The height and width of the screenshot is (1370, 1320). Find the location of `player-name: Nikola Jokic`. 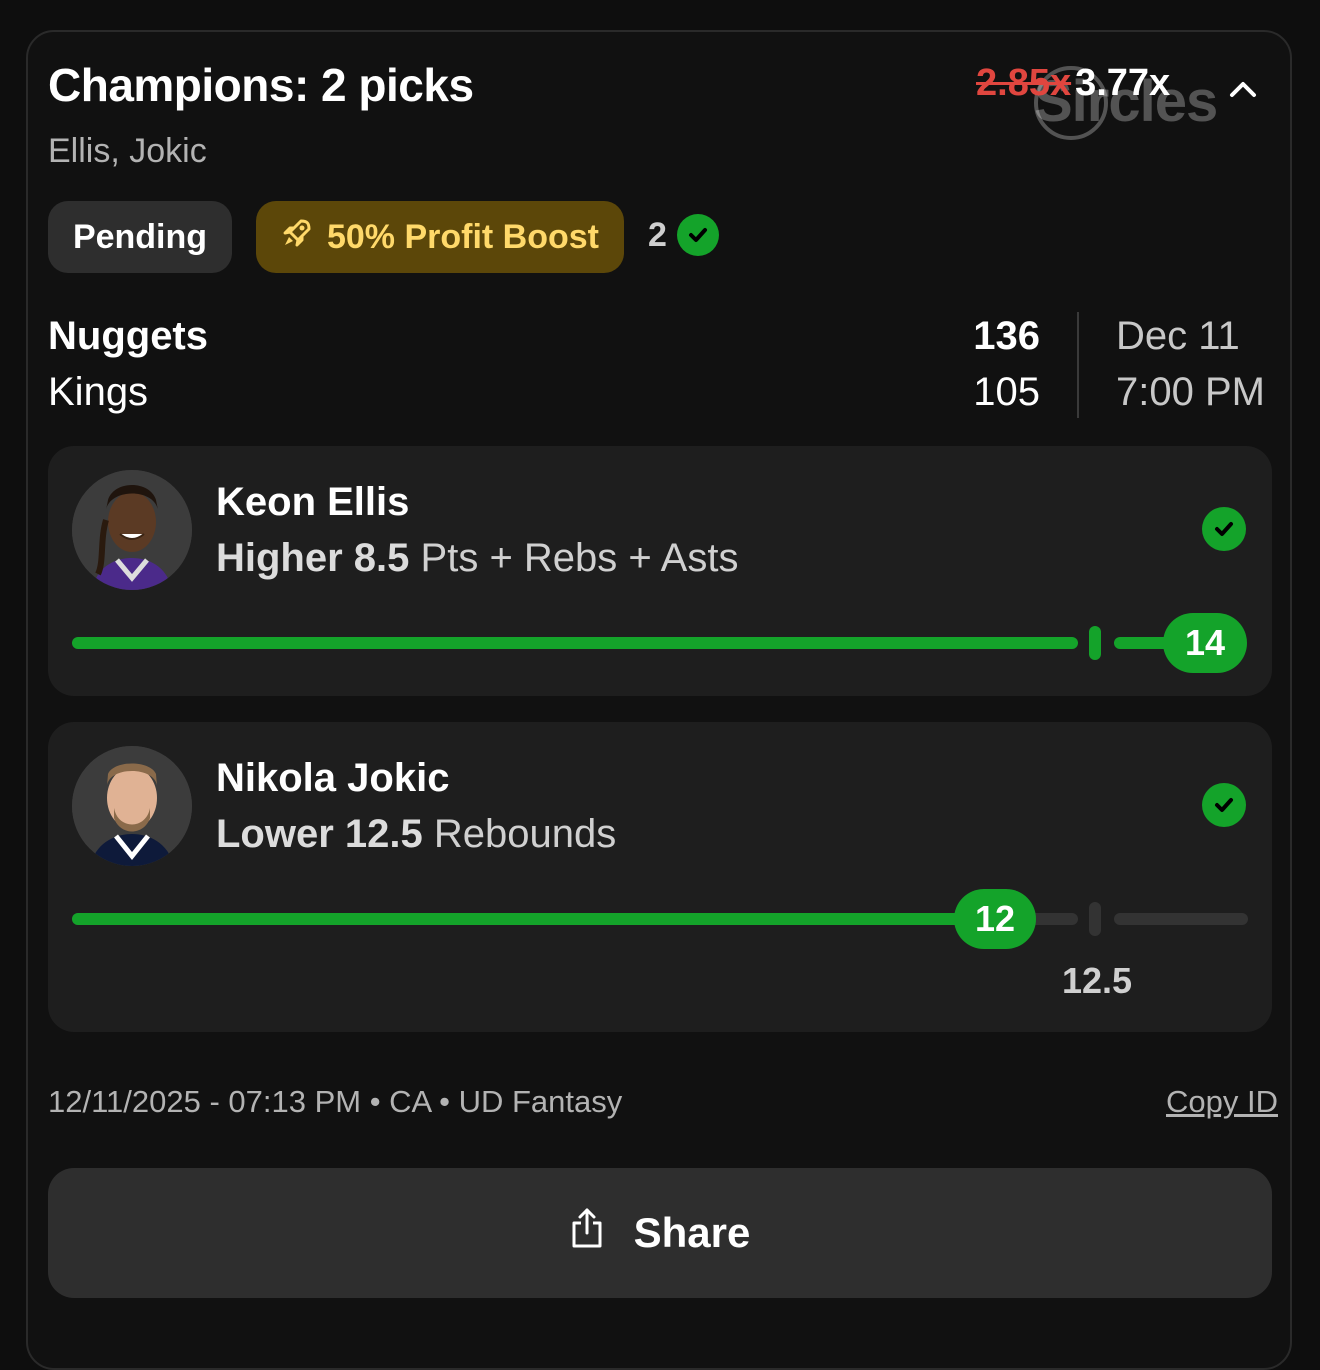

player-name: Nikola Jokic is located at coordinates (333, 778).